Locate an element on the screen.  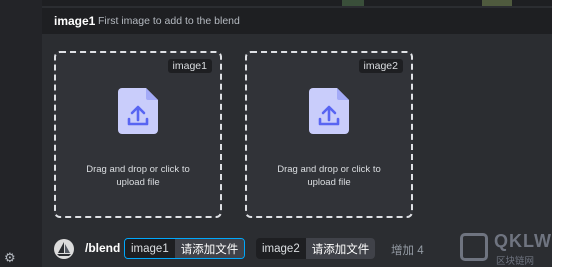
sailboat-avatar is located at coordinates (64, 249).